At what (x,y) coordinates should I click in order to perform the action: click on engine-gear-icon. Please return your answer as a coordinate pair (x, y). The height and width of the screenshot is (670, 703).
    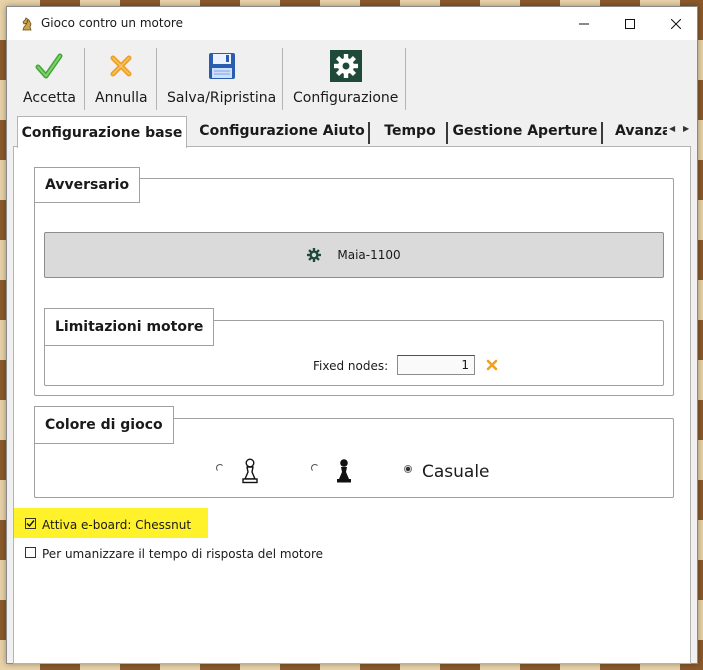
    Looking at the image, I should click on (314, 255).